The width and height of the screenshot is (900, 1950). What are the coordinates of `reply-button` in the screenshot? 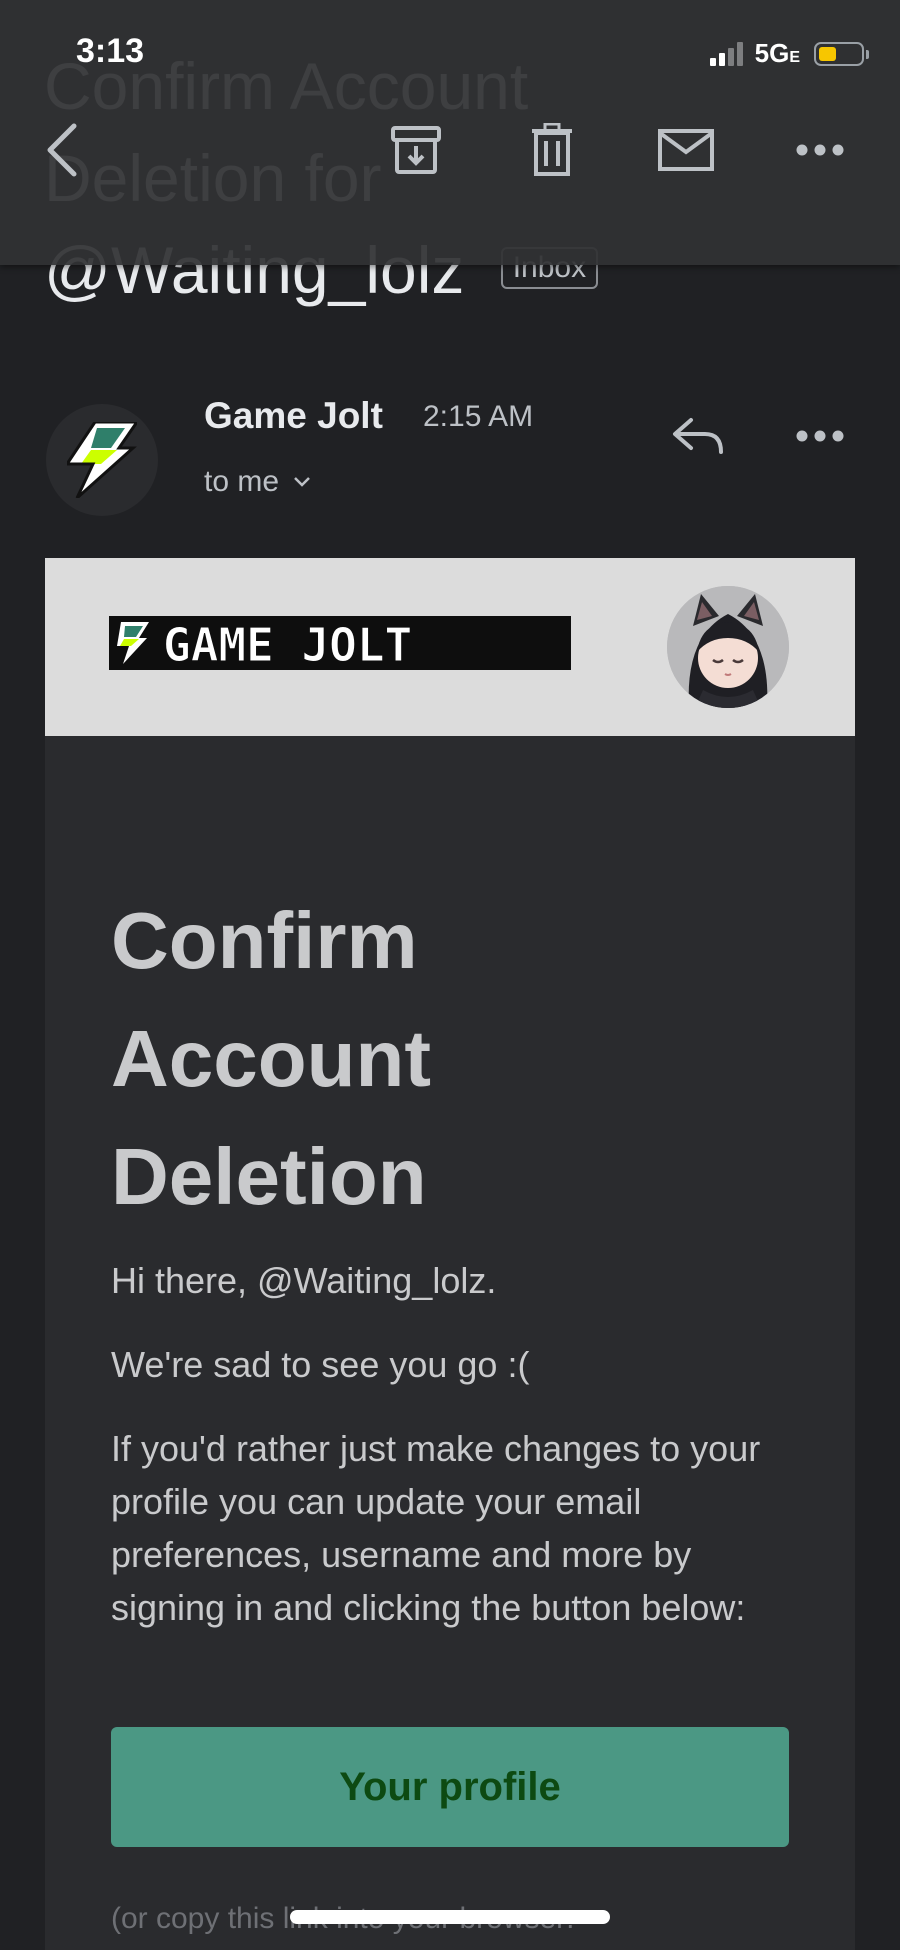 It's located at (698, 436).